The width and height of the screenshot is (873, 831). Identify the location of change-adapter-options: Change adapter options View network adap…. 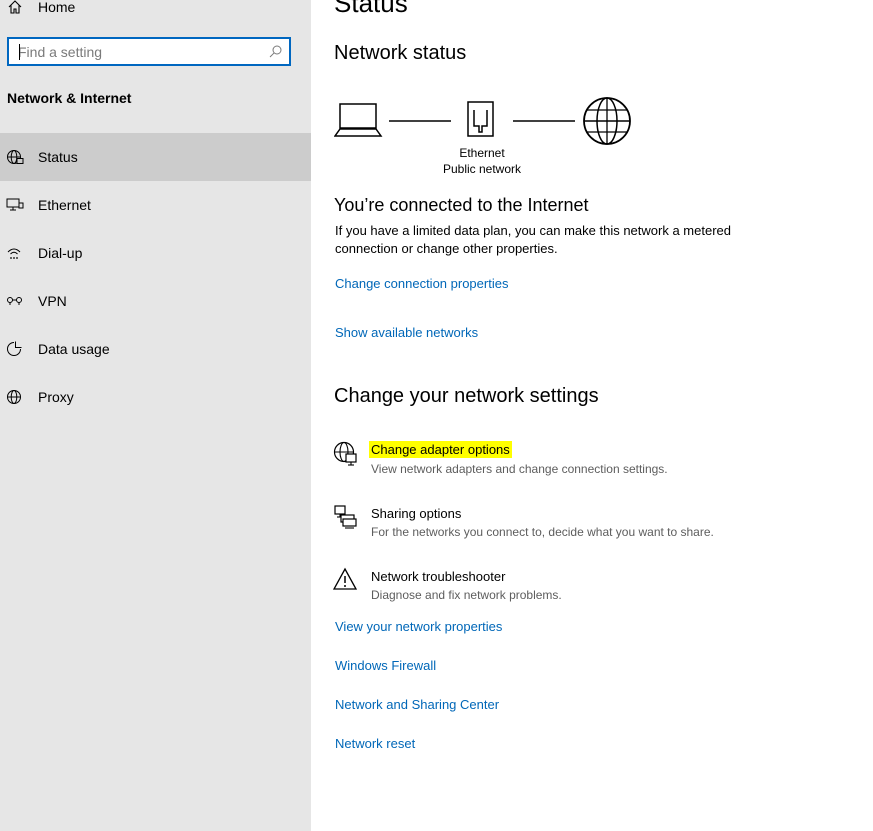
(558, 464).